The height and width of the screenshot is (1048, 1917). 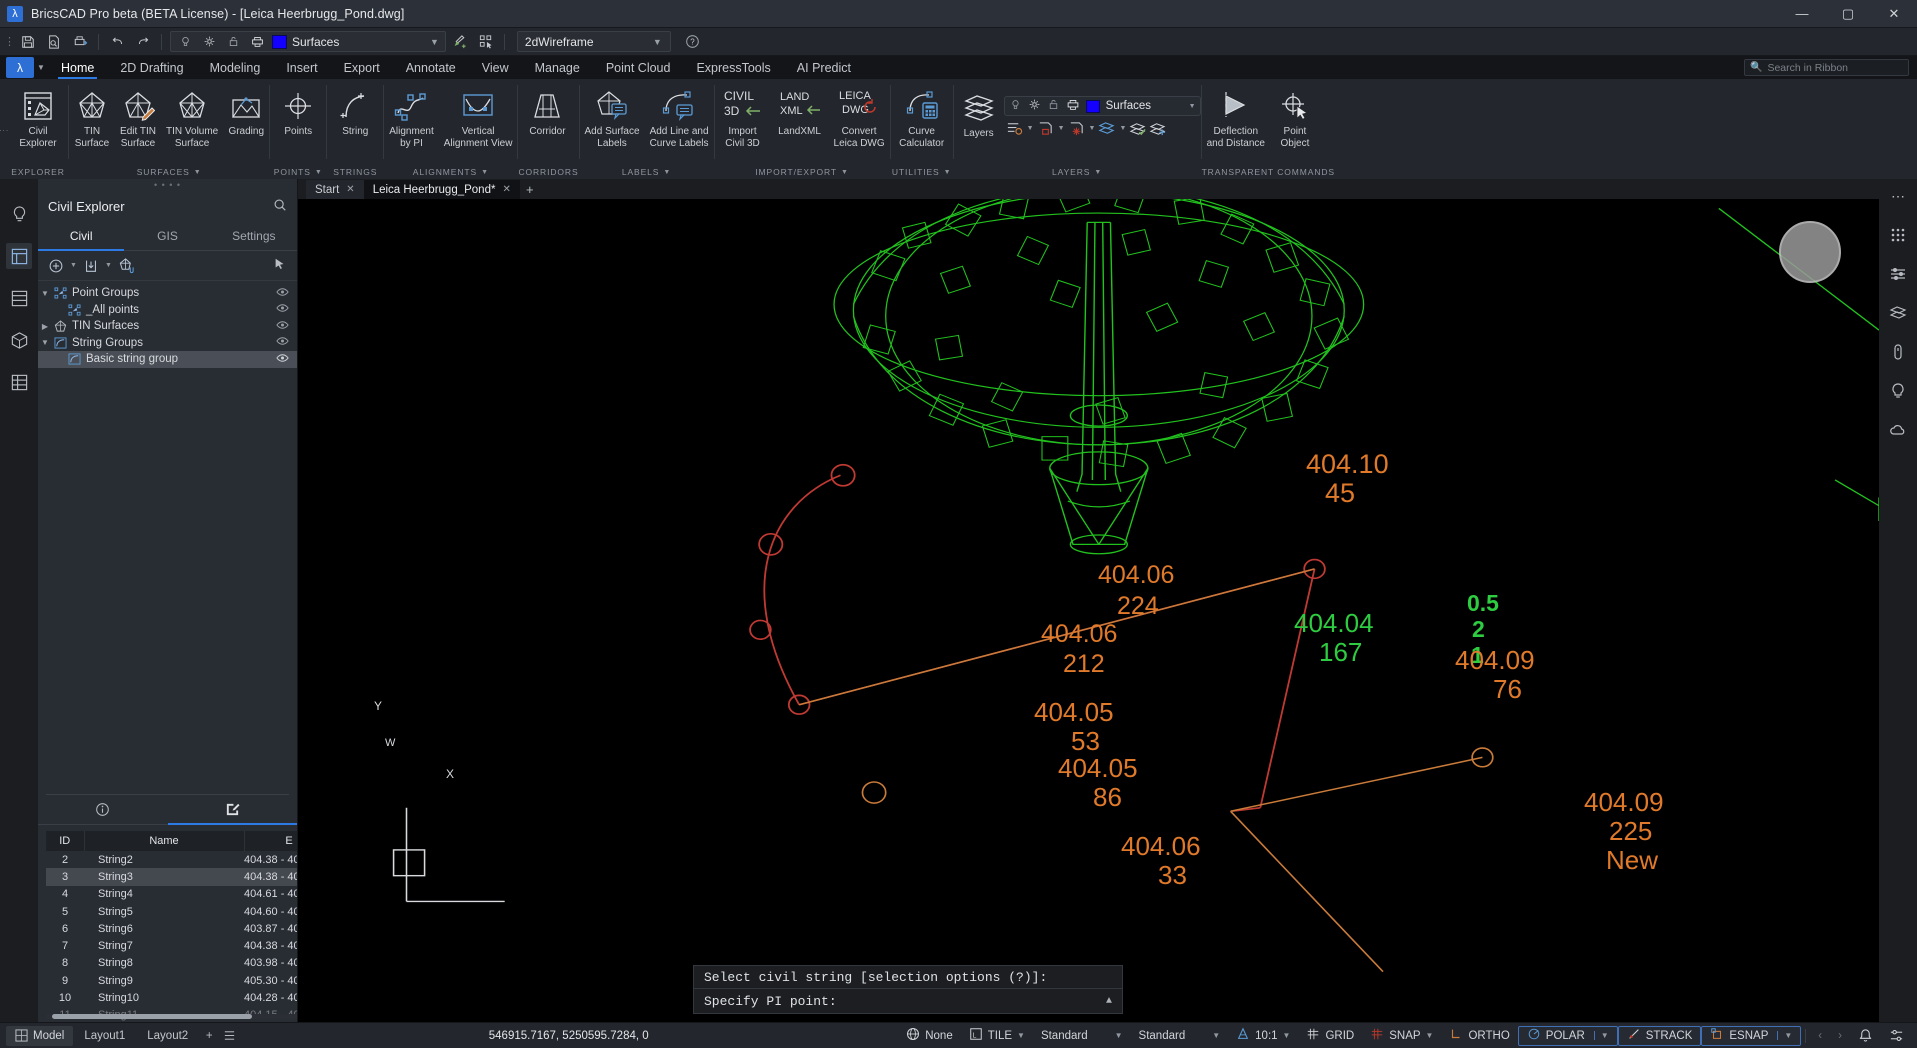 I want to click on command-expand-icon: ▲, so click(x=1109, y=1001).